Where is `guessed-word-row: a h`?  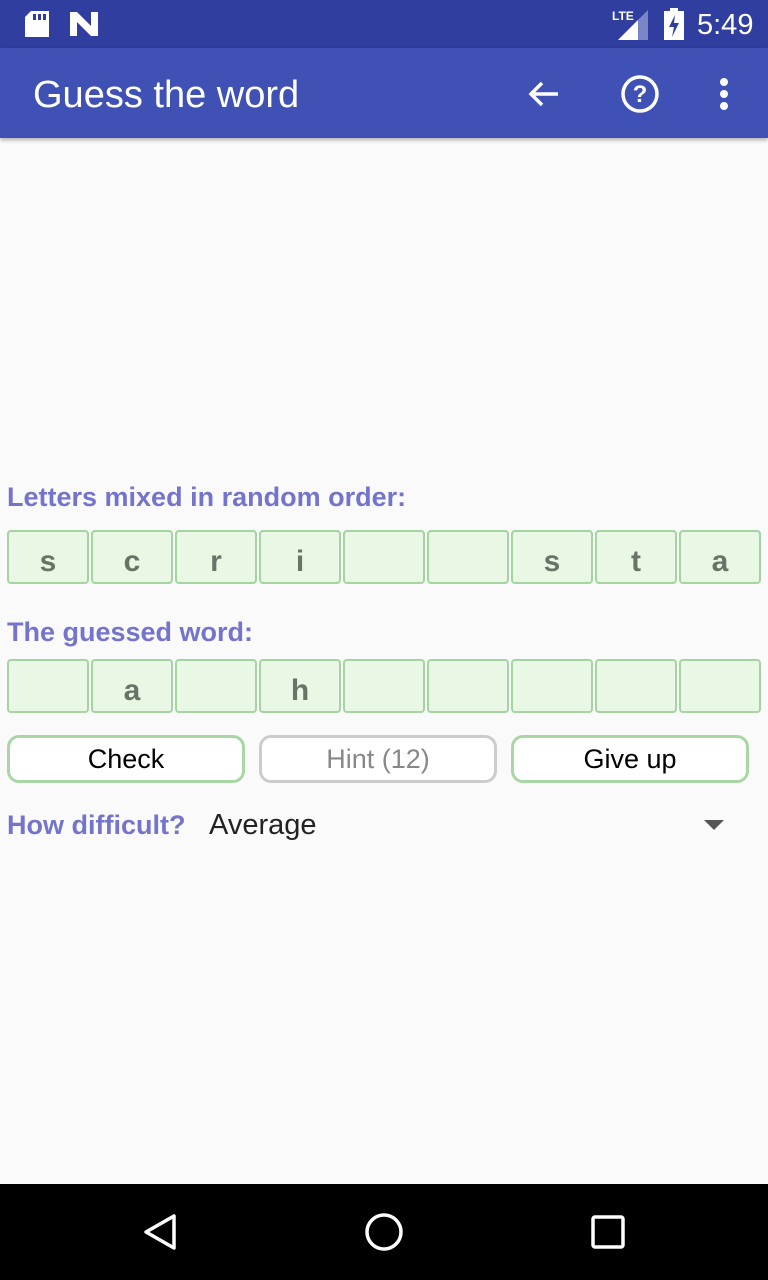 guessed-word-row: a h is located at coordinates (384, 686).